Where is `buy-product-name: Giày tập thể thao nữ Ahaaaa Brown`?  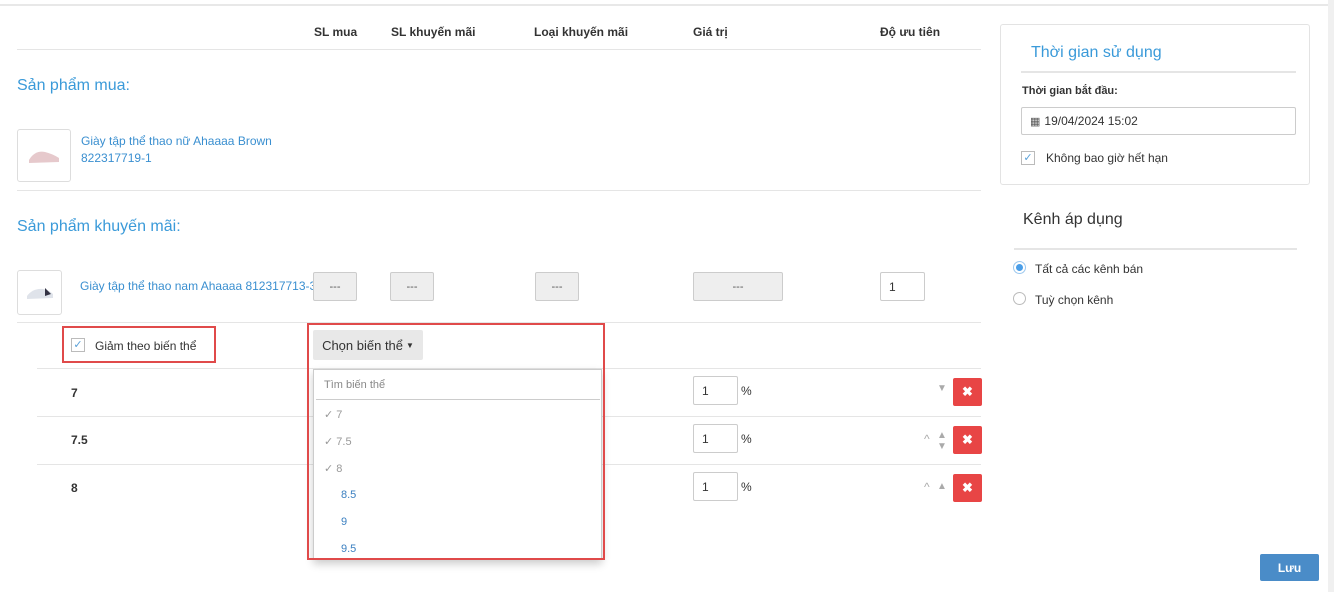
buy-product-name: Giày tập thể thao nữ Ahaaaa Brown is located at coordinates (176, 141).